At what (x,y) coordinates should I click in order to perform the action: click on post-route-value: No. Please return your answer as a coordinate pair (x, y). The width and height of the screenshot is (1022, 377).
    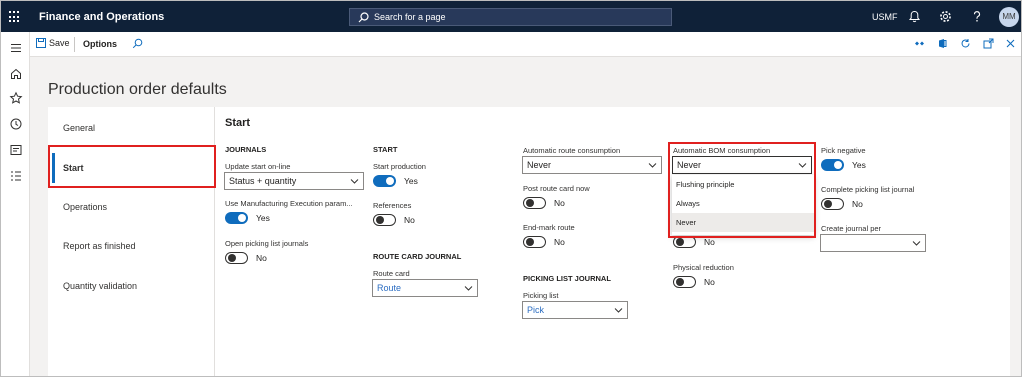
    Looking at the image, I should click on (559, 203).